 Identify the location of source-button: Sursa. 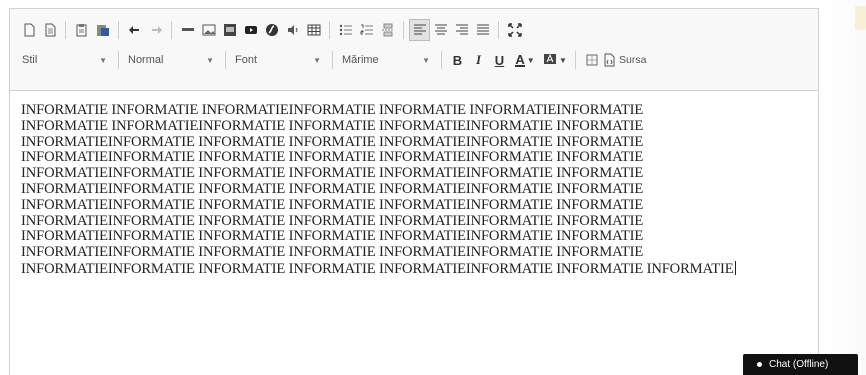
(627, 60).